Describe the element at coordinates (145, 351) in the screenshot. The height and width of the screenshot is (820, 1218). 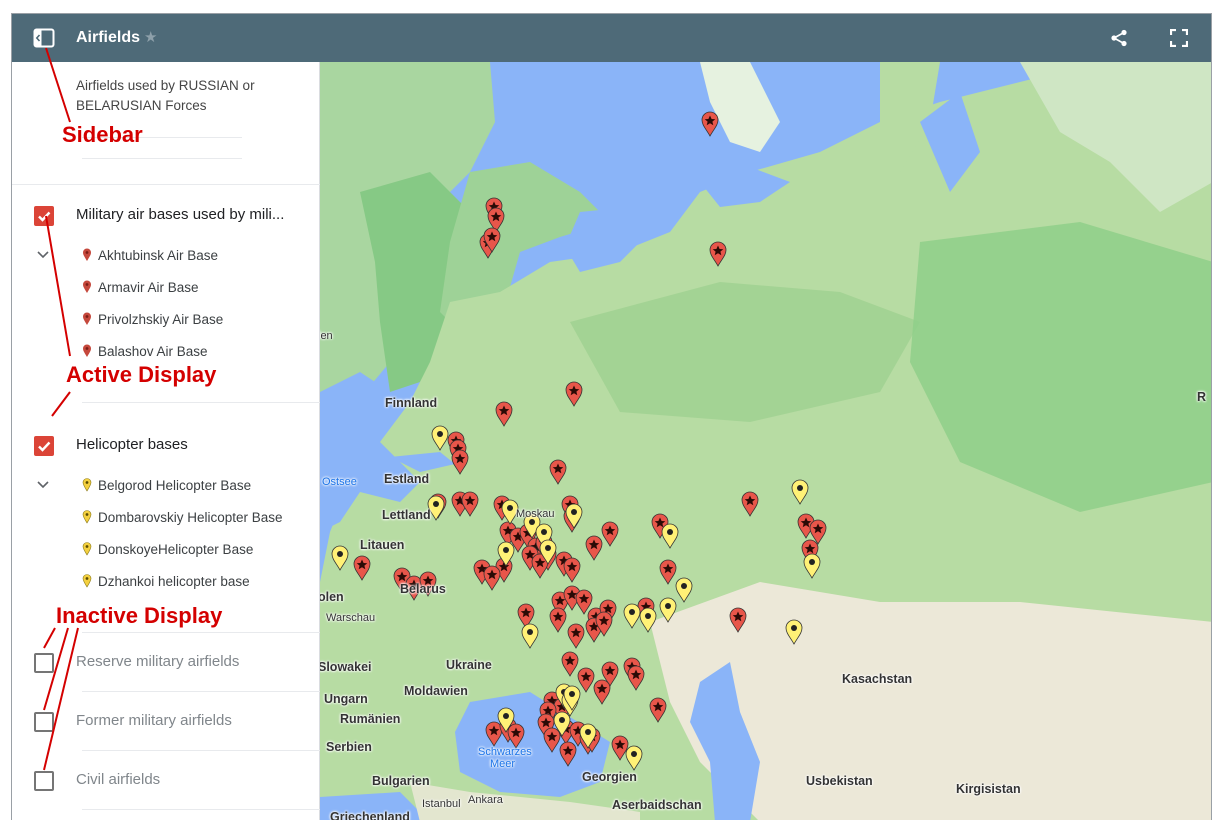
I see `list-item: Balashov Air Base` at that location.